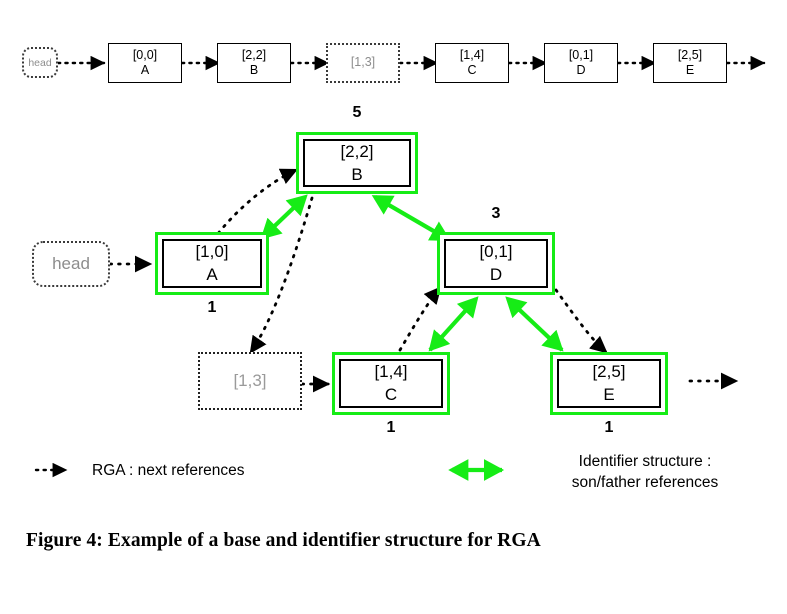  I want to click on chain-node-c-id: [1,4], so click(472, 54).